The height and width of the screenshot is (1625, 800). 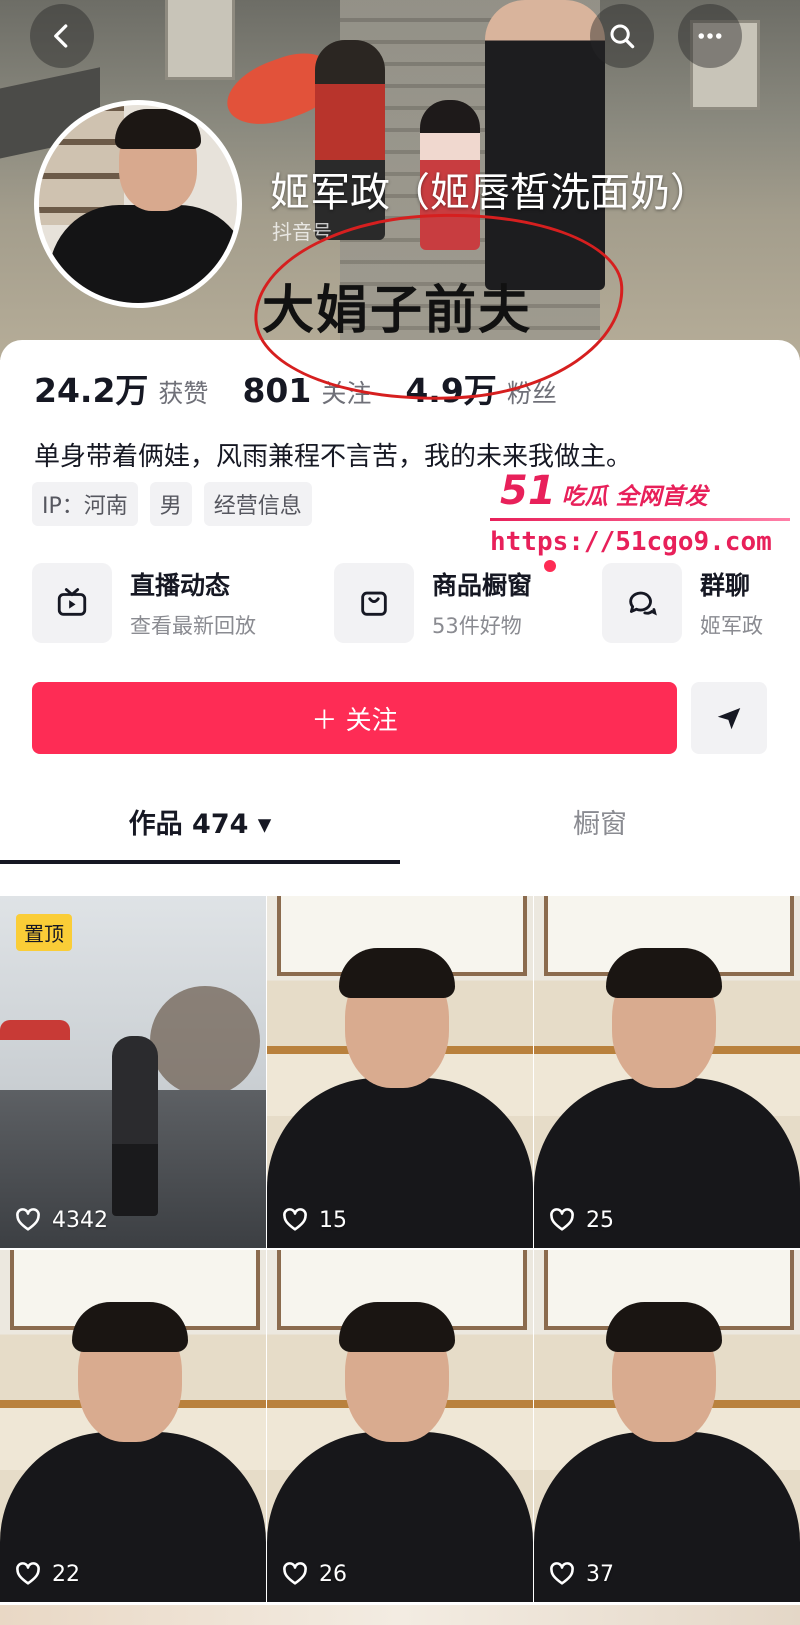 I want to click on tv-icon, so click(x=72, y=602).